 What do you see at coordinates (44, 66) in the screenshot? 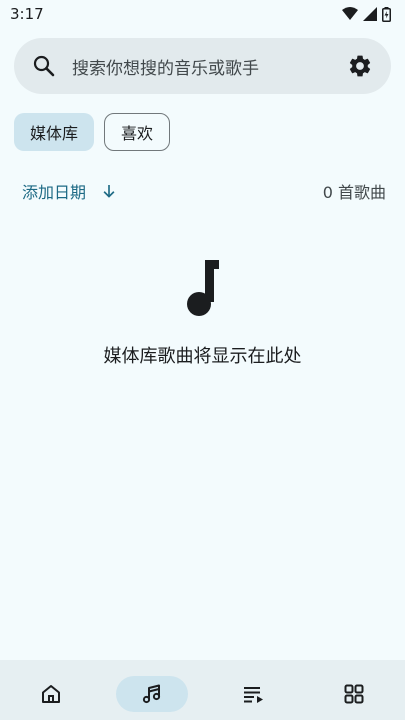
I see `search-icon` at bounding box center [44, 66].